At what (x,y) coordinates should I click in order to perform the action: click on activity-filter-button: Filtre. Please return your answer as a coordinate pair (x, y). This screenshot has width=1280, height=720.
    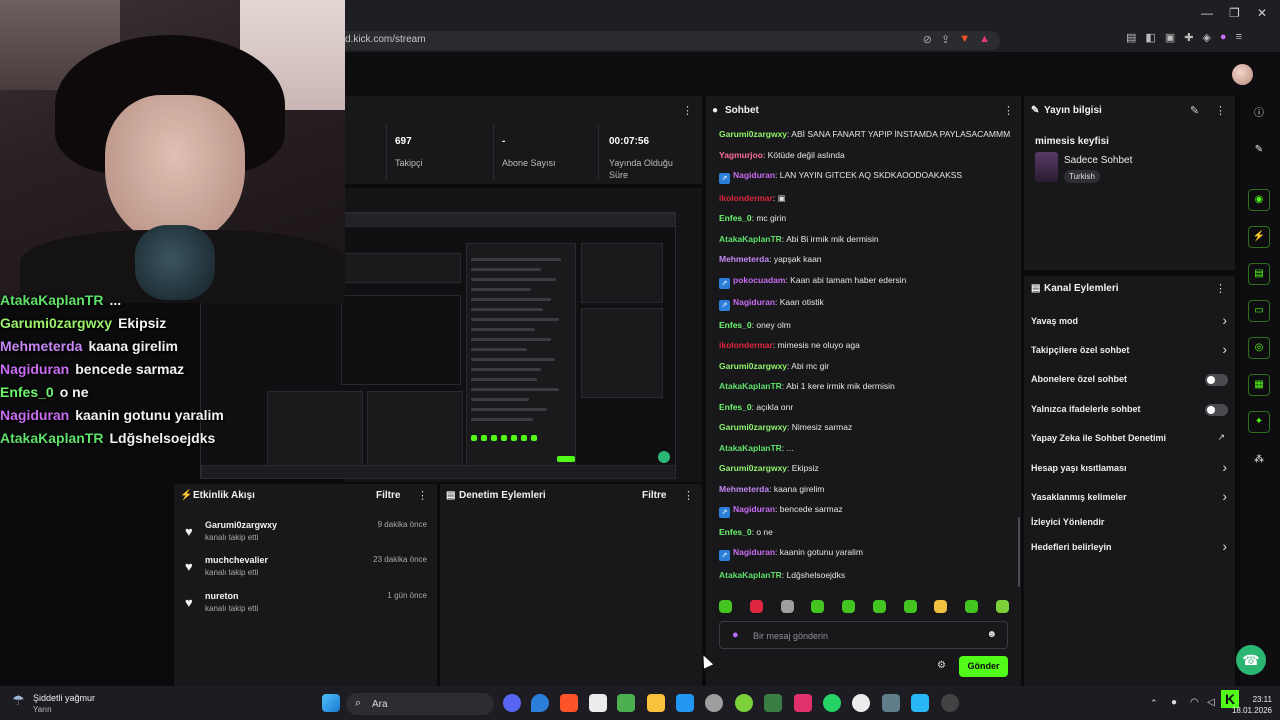
    Looking at the image, I should click on (388, 495).